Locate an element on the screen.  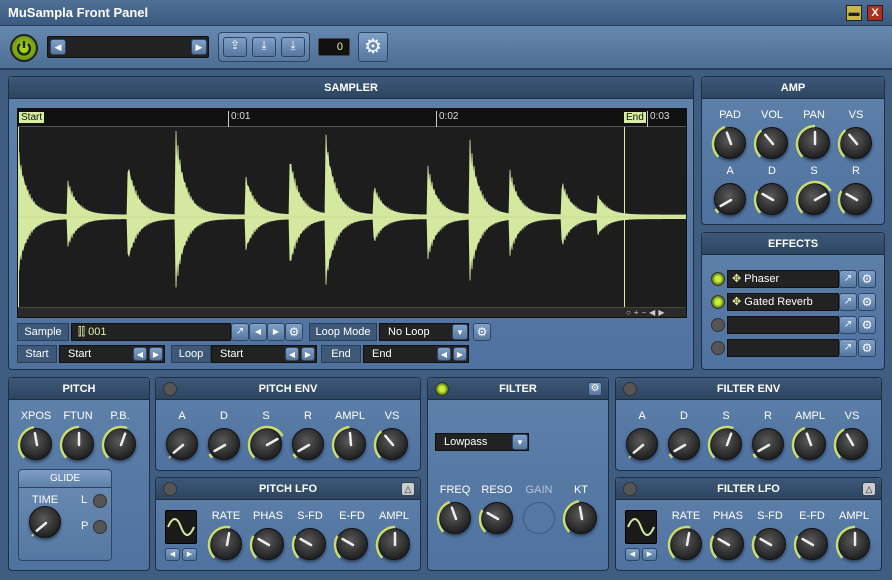
amp-env-s-knob is located at coordinates (813, 197).